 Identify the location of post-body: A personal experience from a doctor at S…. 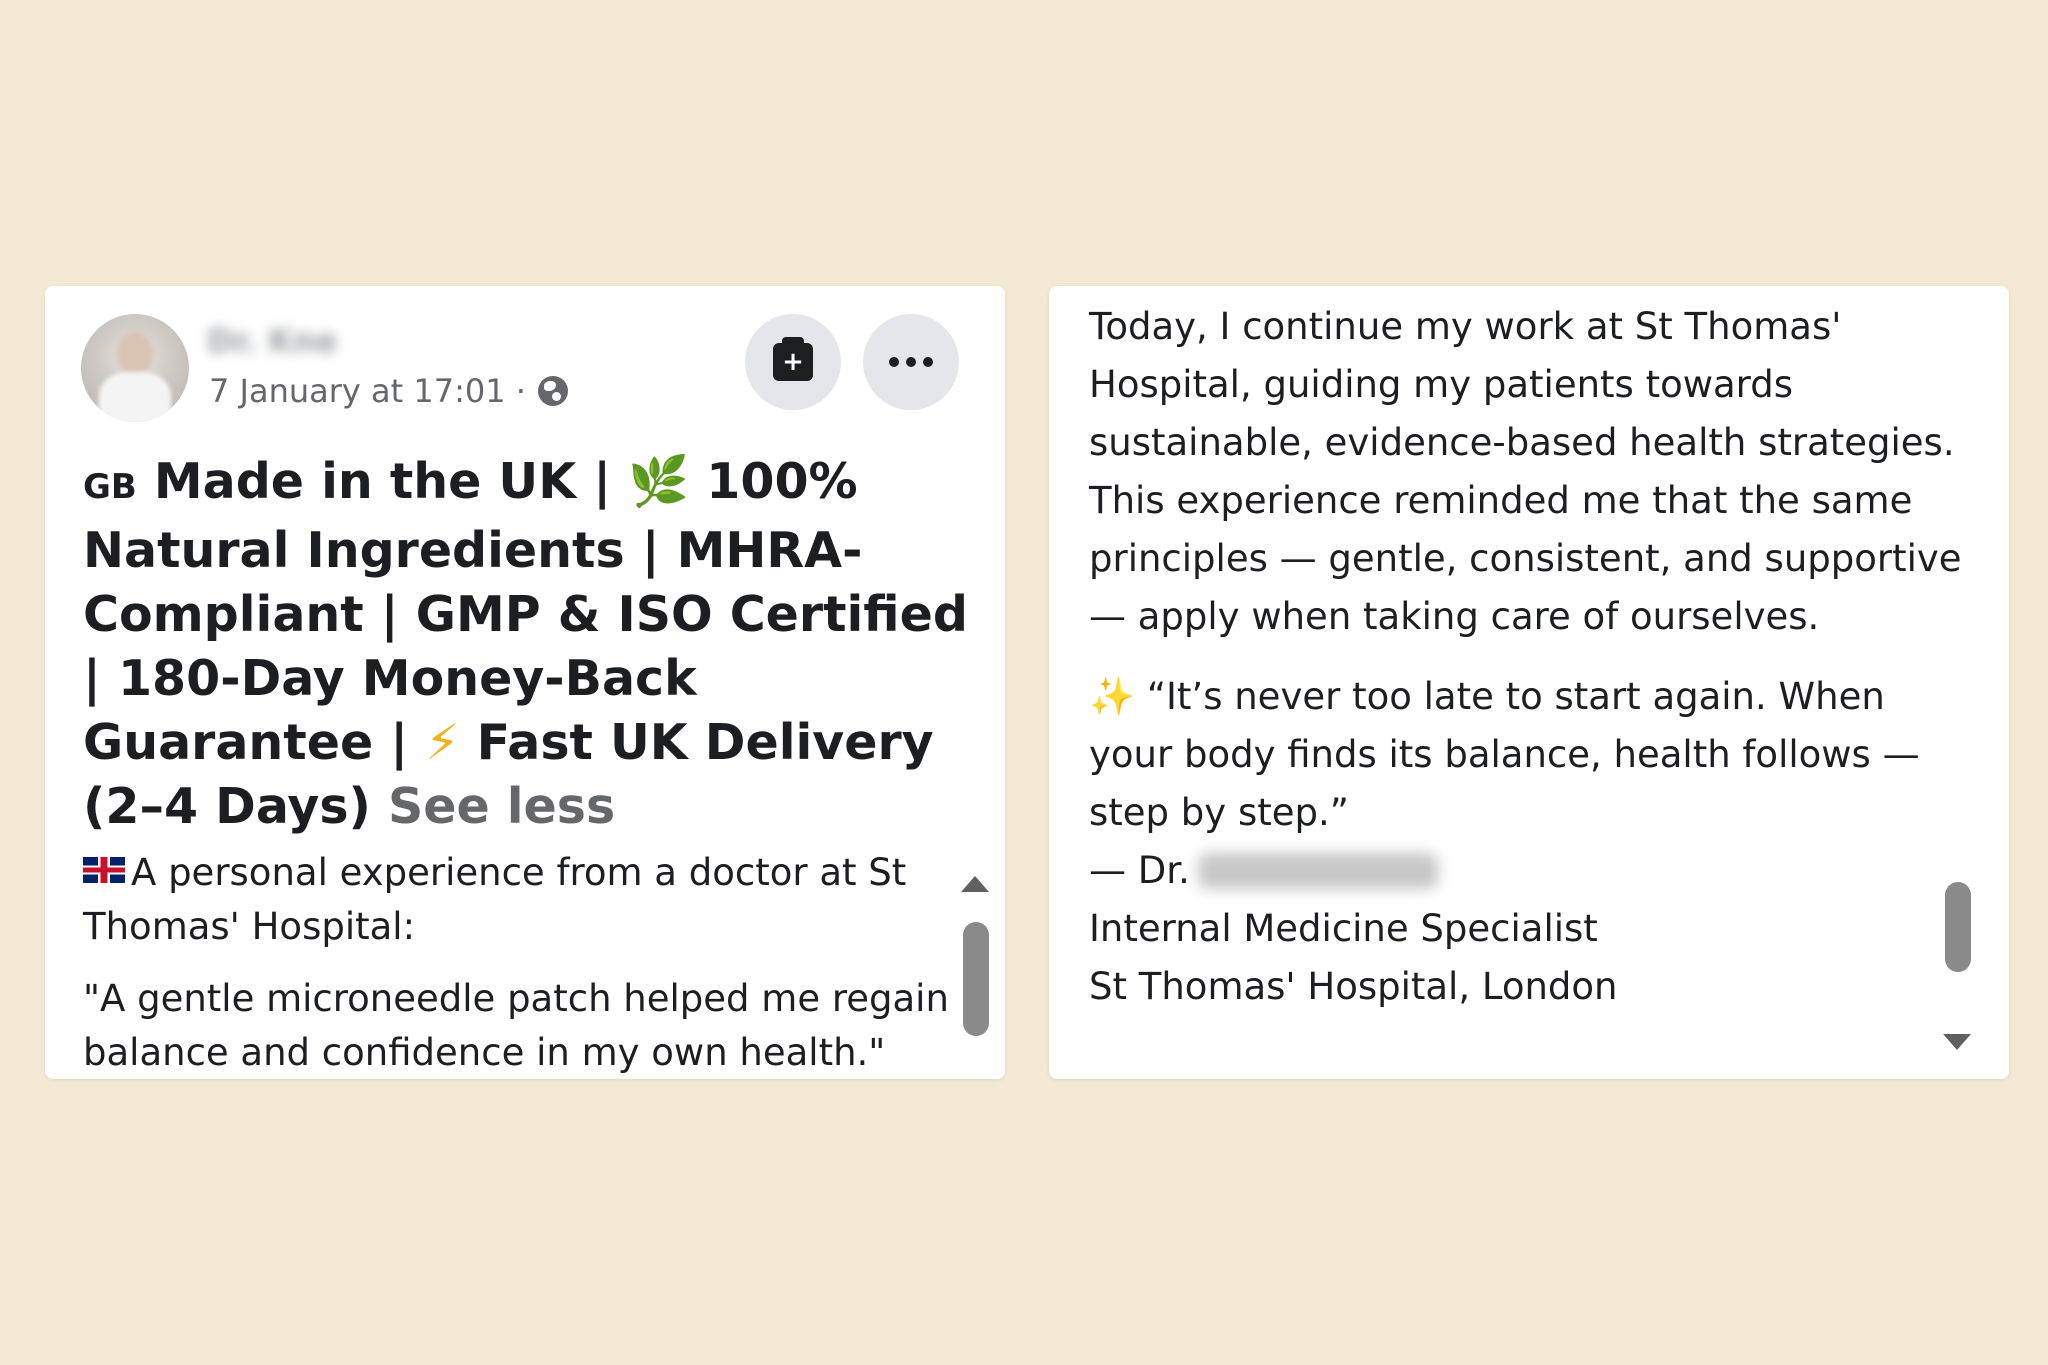
(523, 962).